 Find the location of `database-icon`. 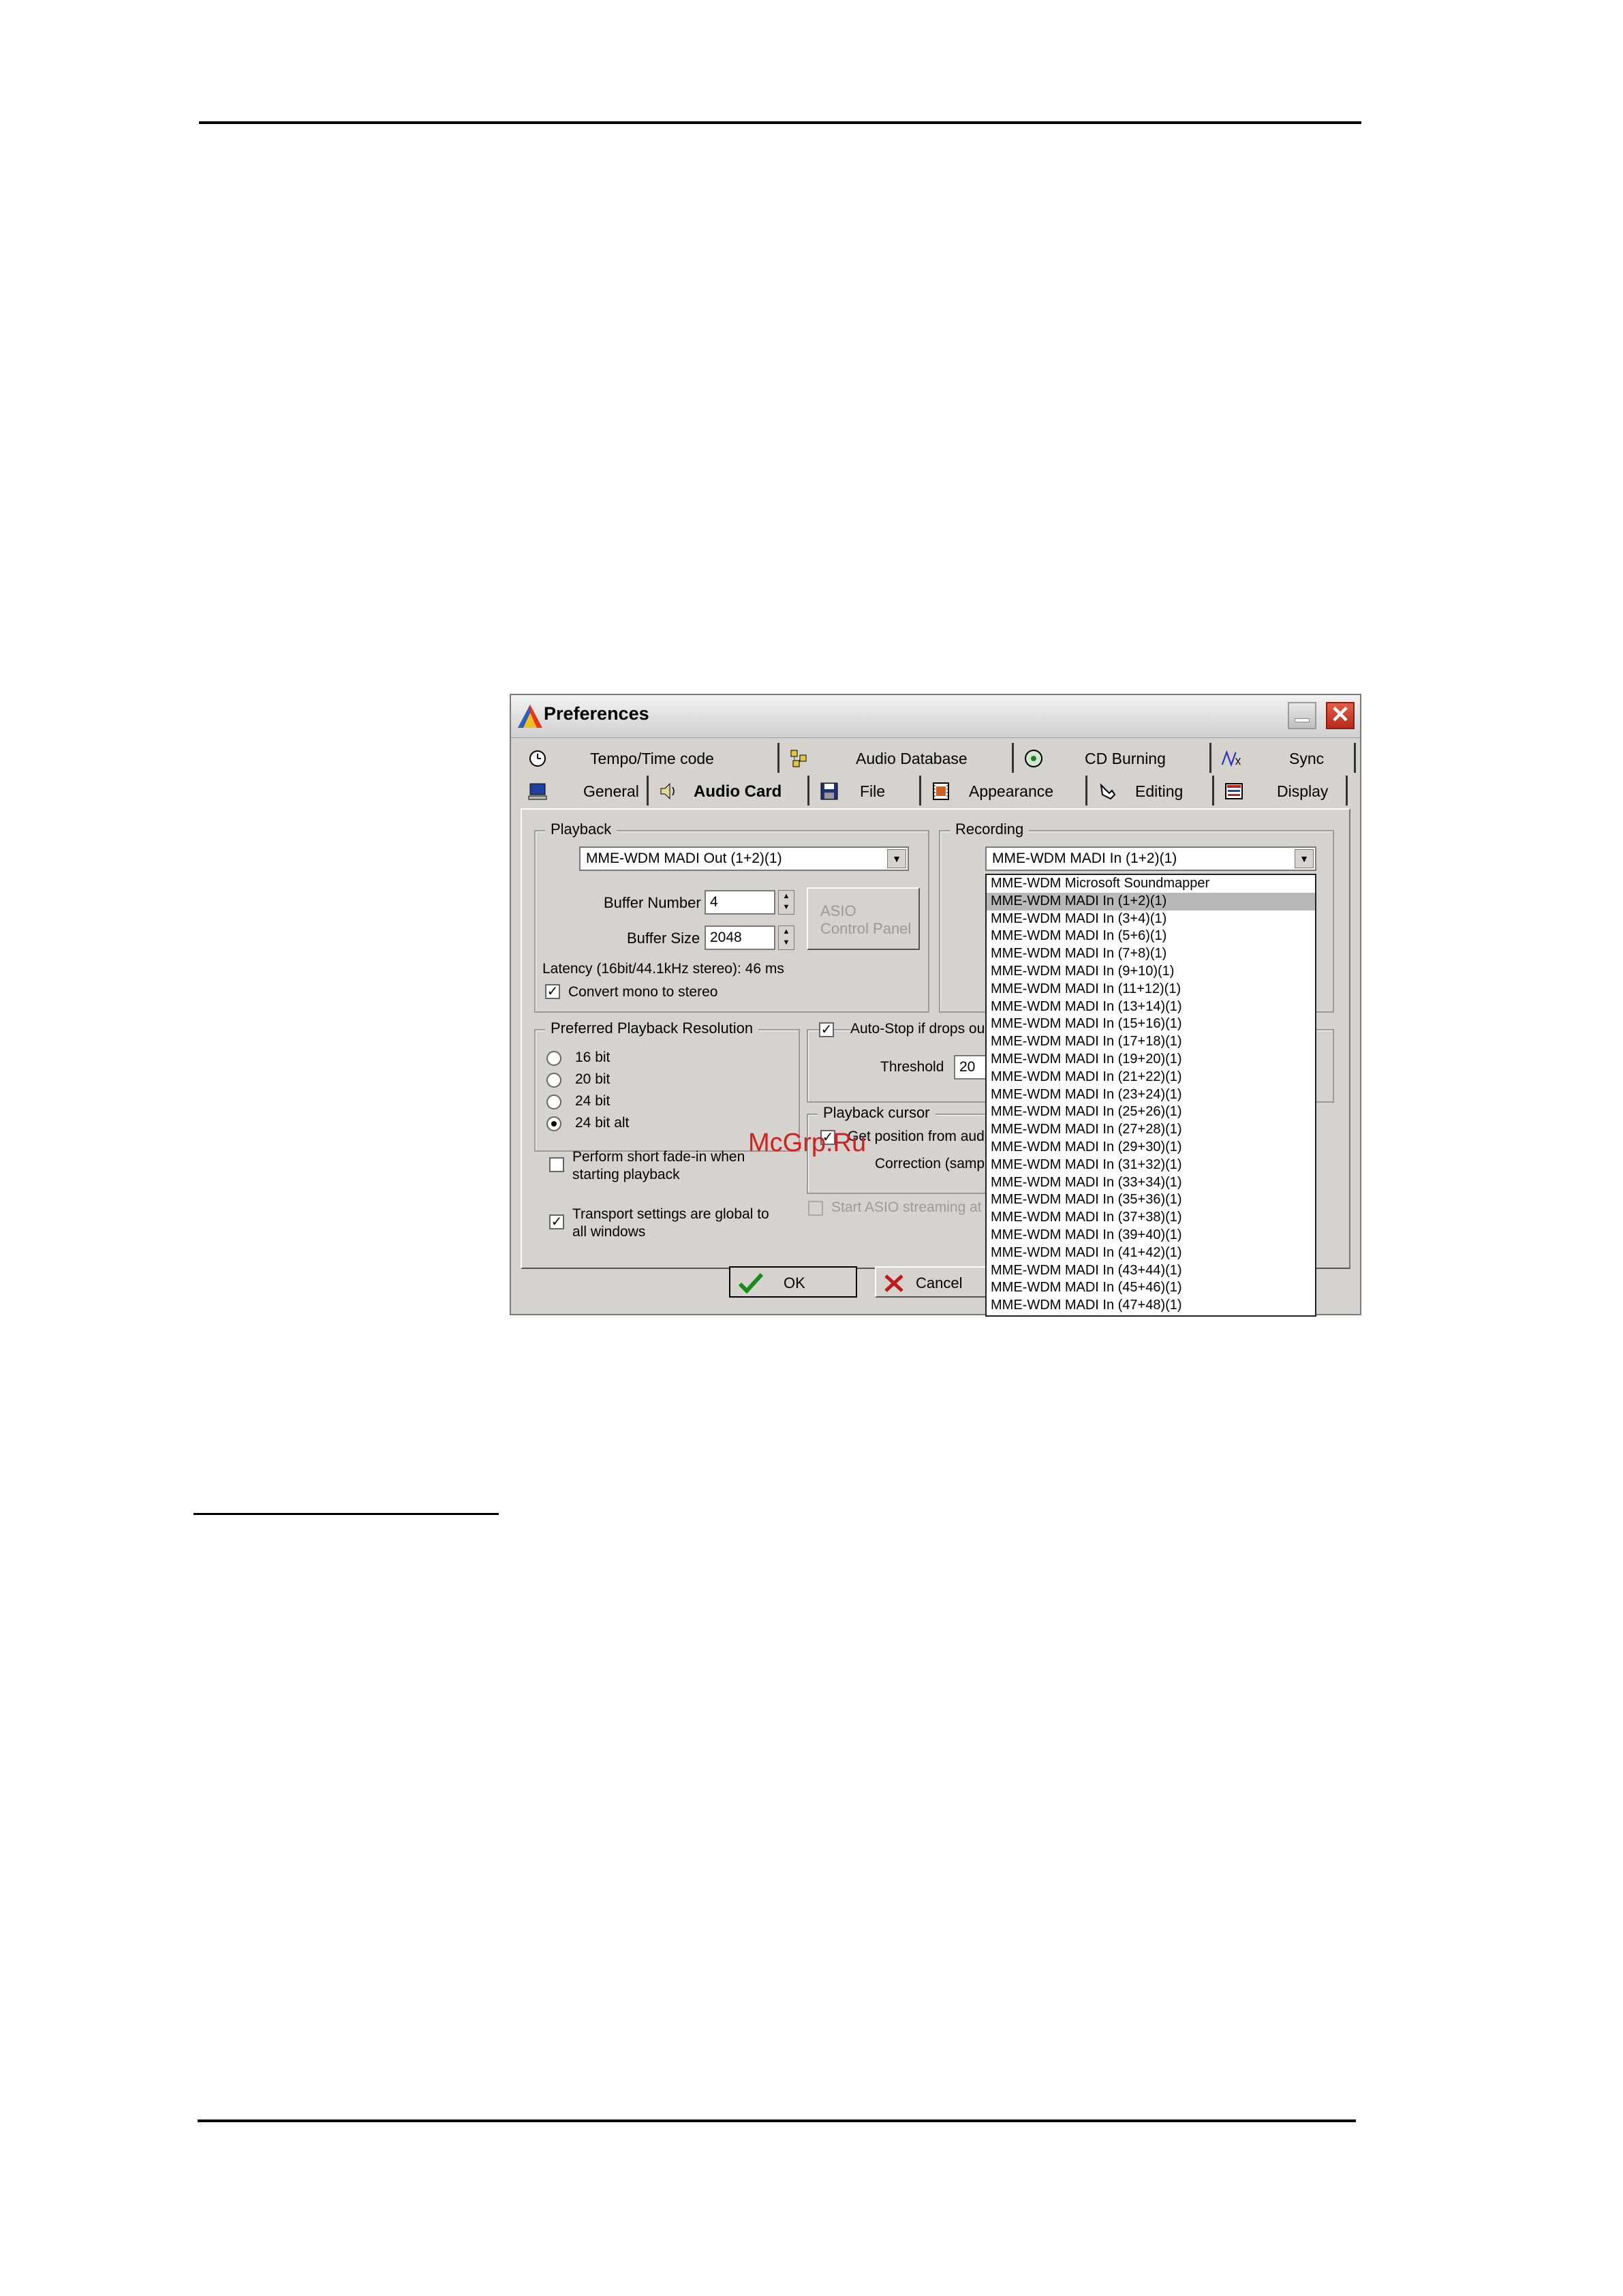

database-icon is located at coordinates (798, 758).